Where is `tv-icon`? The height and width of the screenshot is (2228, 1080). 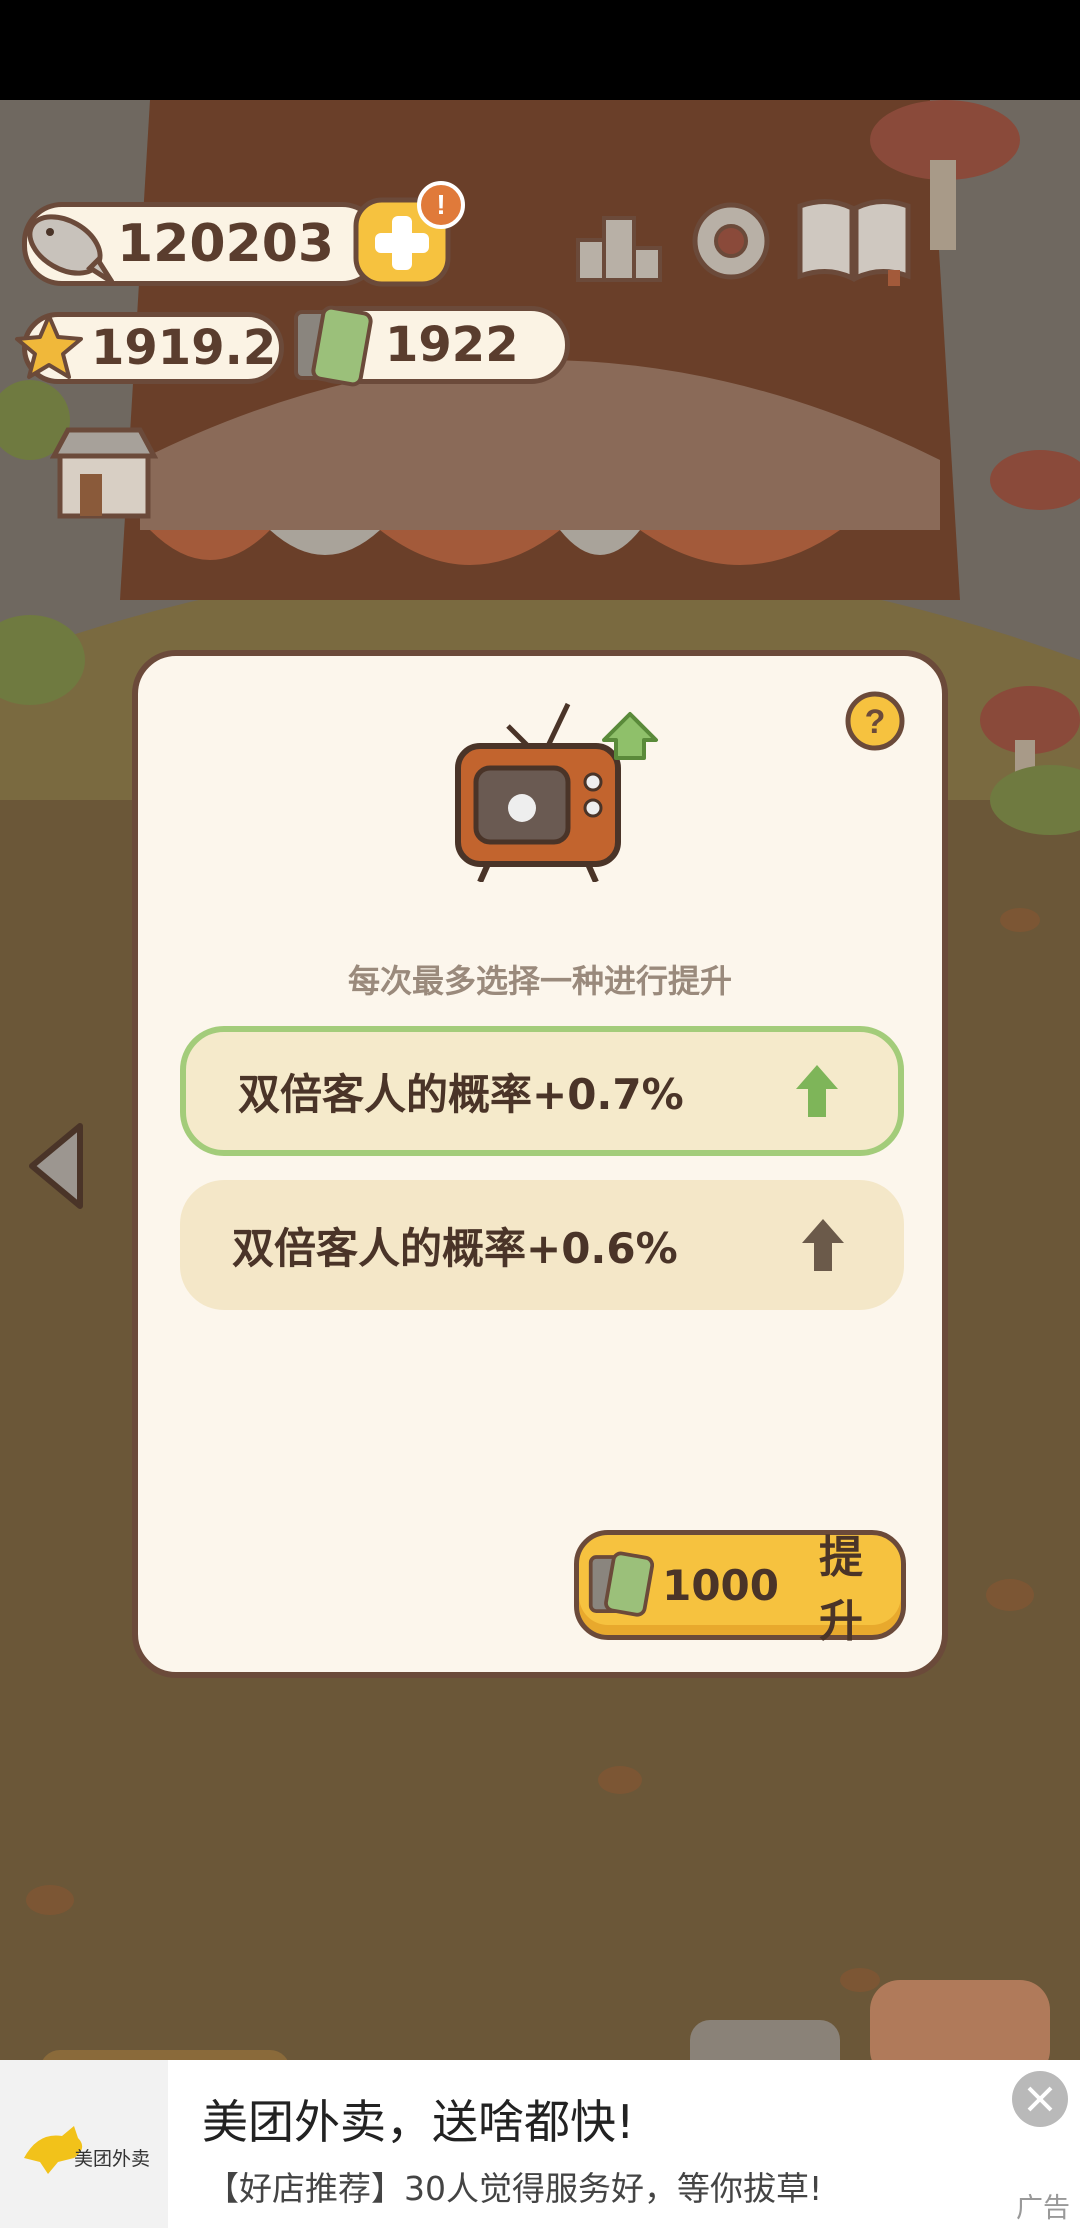
tv-icon is located at coordinates (556, 793).